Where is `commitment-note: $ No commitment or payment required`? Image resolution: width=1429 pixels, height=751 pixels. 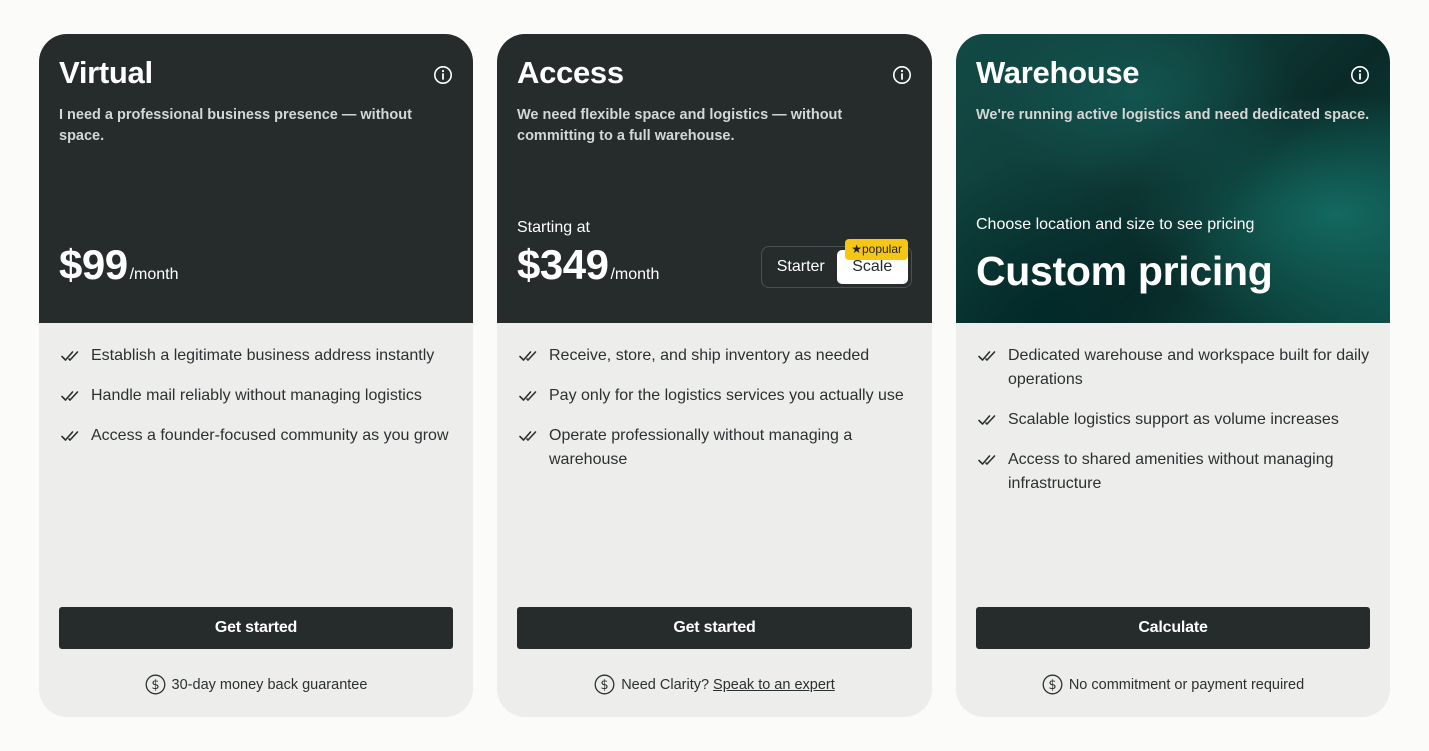 commitment-note: $ No commitment or payment required is located at coordinates (1173, 684).